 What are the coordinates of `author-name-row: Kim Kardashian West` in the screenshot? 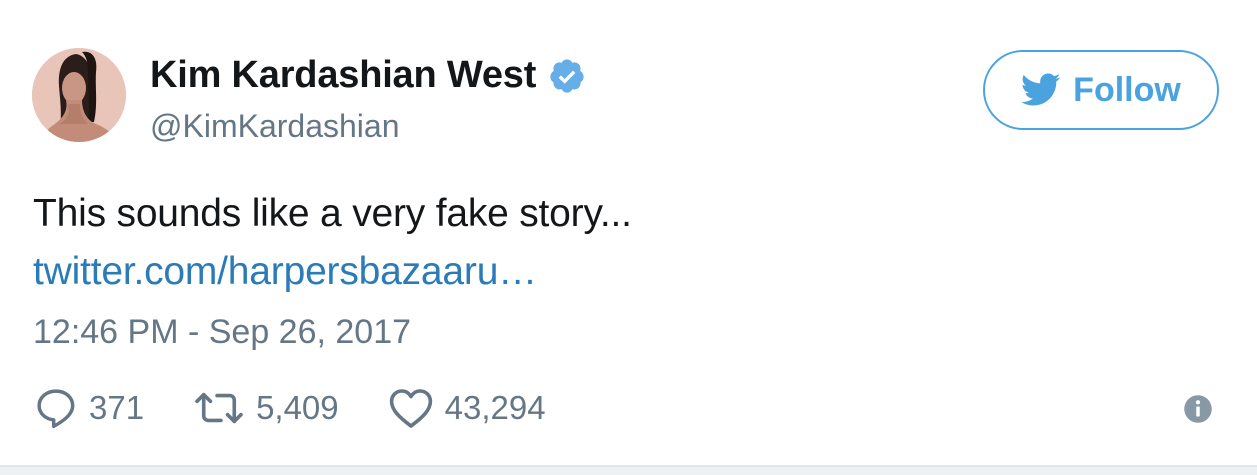 It's located at (368, 75).